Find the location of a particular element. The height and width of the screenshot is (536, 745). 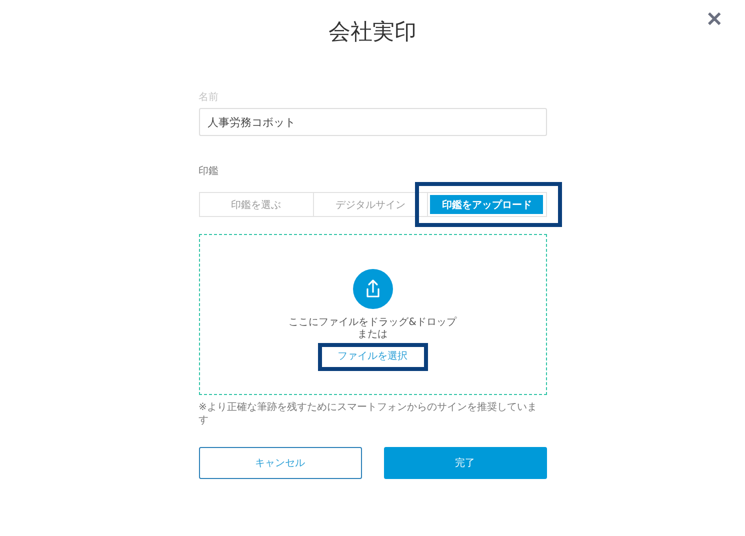

done-button: 完了 is located at coordinates (465, 463).